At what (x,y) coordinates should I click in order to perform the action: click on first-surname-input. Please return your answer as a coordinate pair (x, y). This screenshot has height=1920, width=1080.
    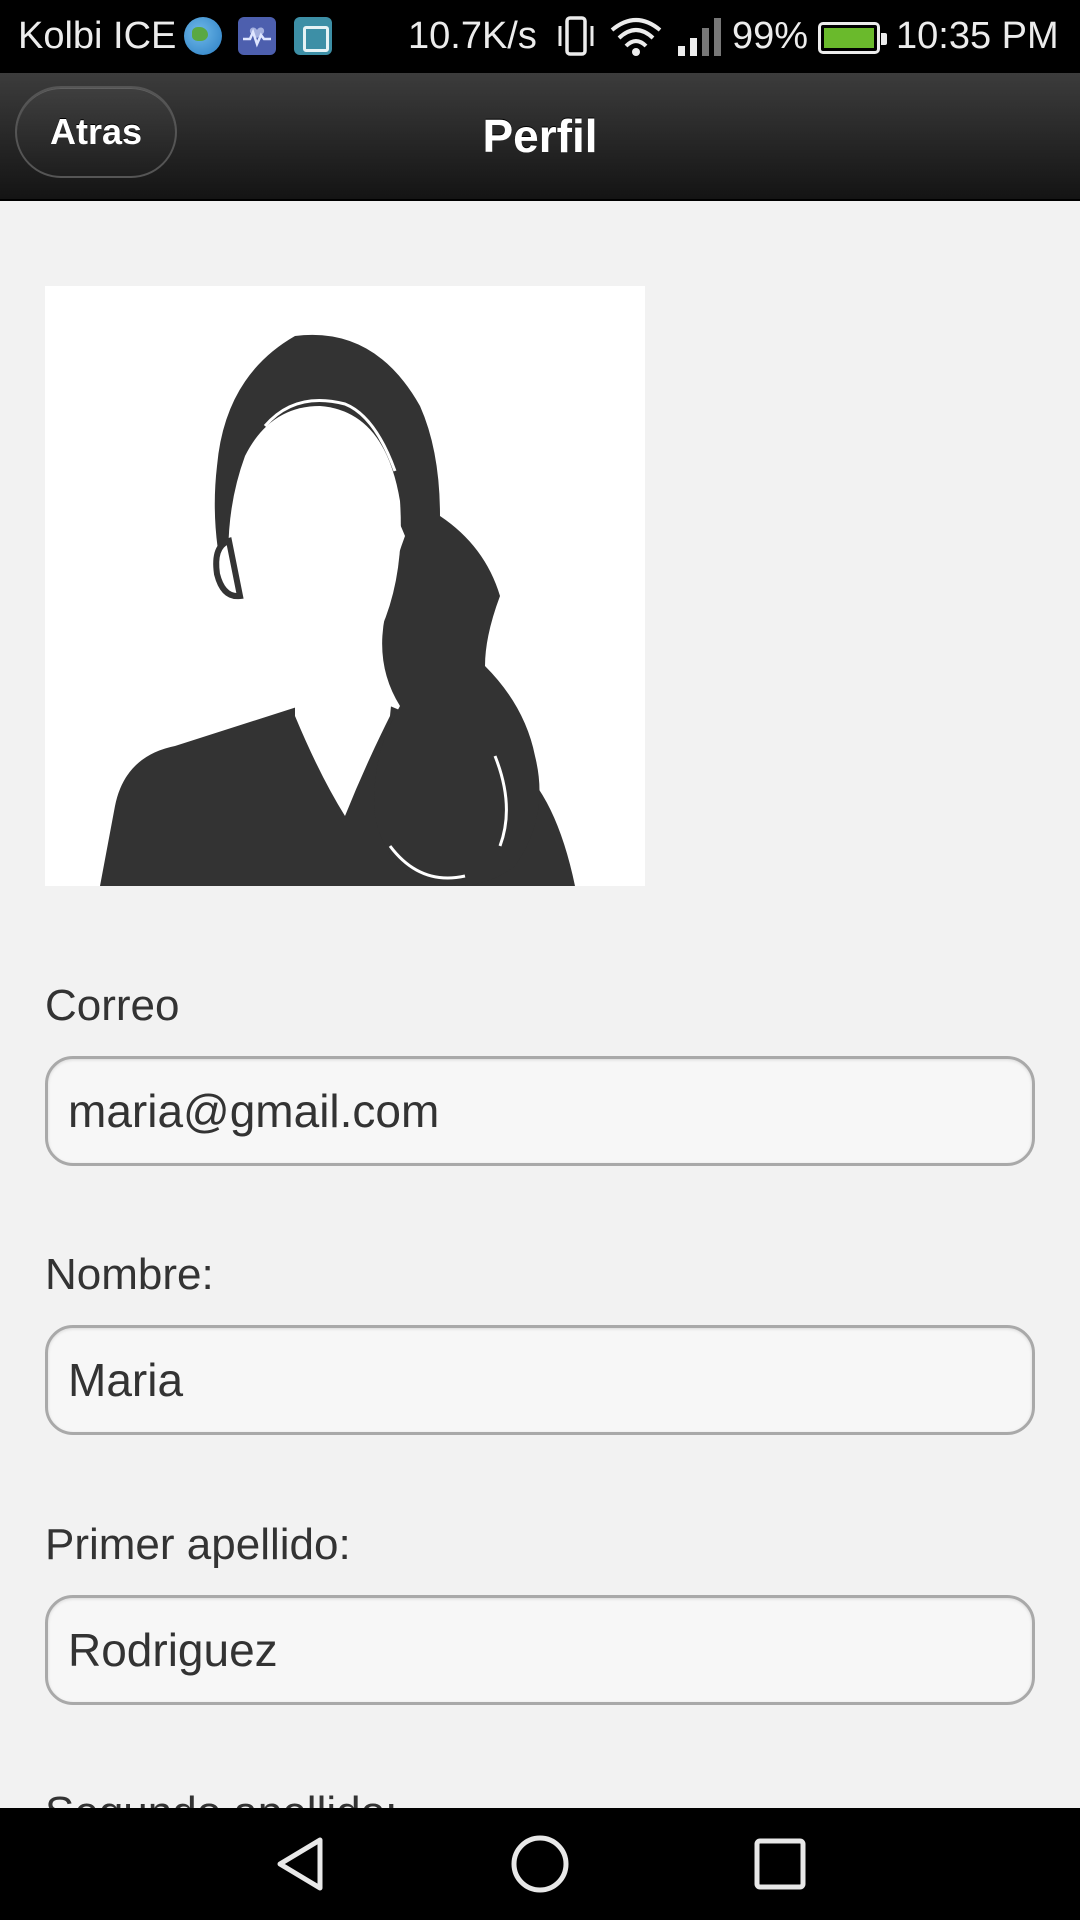
    Looking at the image, I should click on (540, 1650).